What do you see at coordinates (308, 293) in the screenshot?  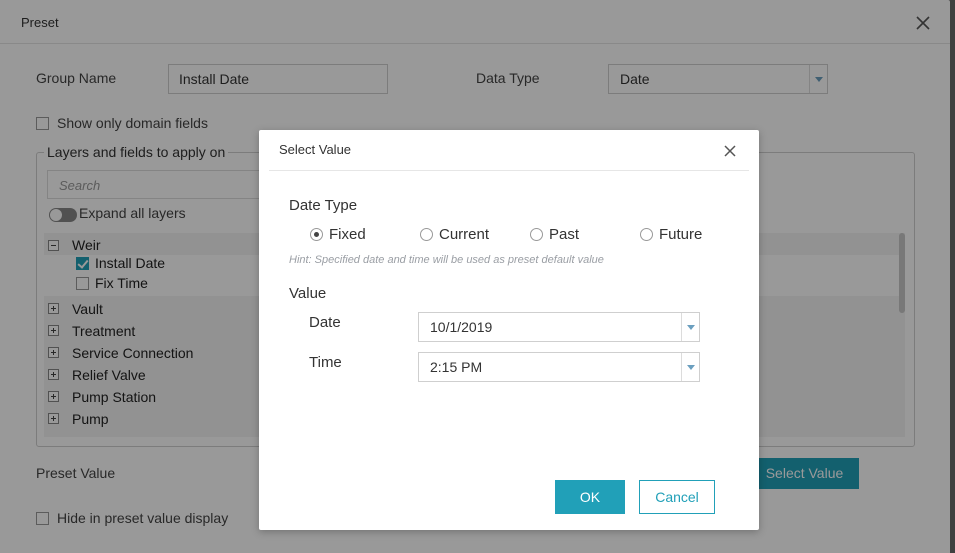 I see `value-heading: Value` at bounding box center [308, 293].